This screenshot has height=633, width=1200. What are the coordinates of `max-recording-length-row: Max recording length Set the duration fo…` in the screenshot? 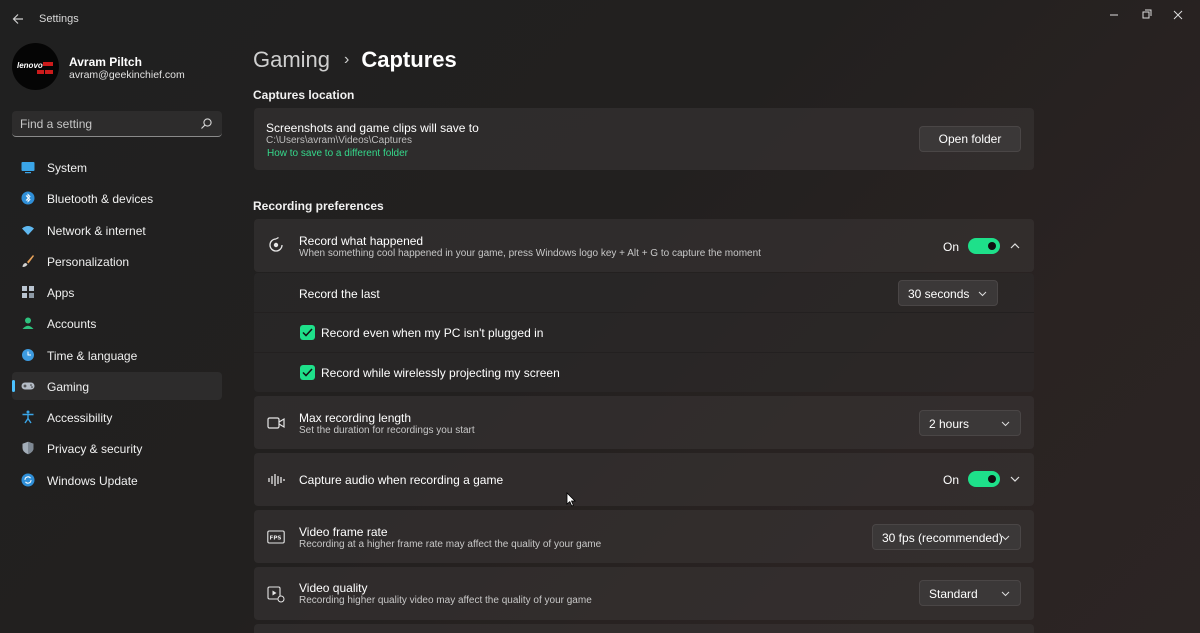 It's located at (644, 422).